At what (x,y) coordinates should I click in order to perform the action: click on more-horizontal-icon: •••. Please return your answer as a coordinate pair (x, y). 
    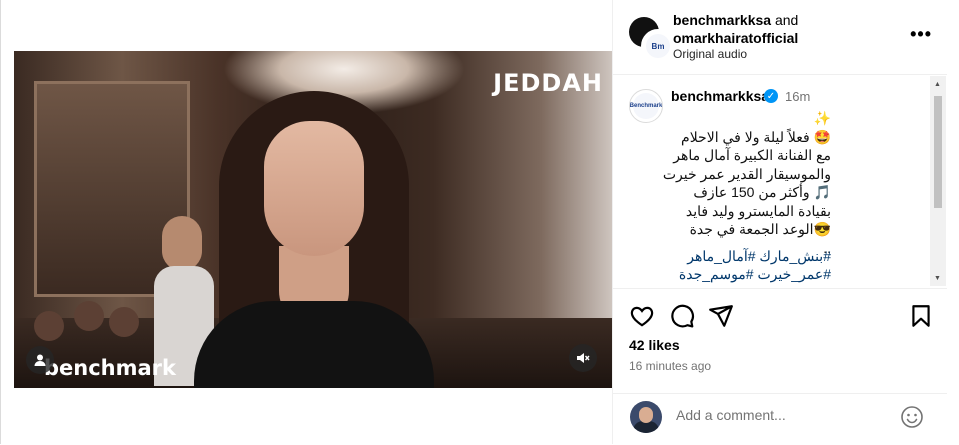
    Looking at the image, I should click on (921, 34).